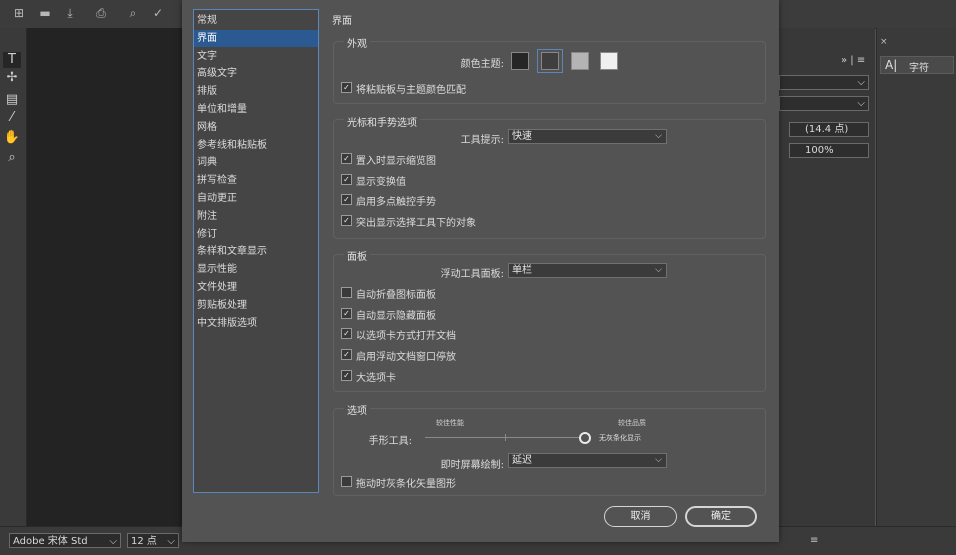 The width and height of the screenshot is (956, 555). I want to click on close-icon: ×, so click(884, 42).